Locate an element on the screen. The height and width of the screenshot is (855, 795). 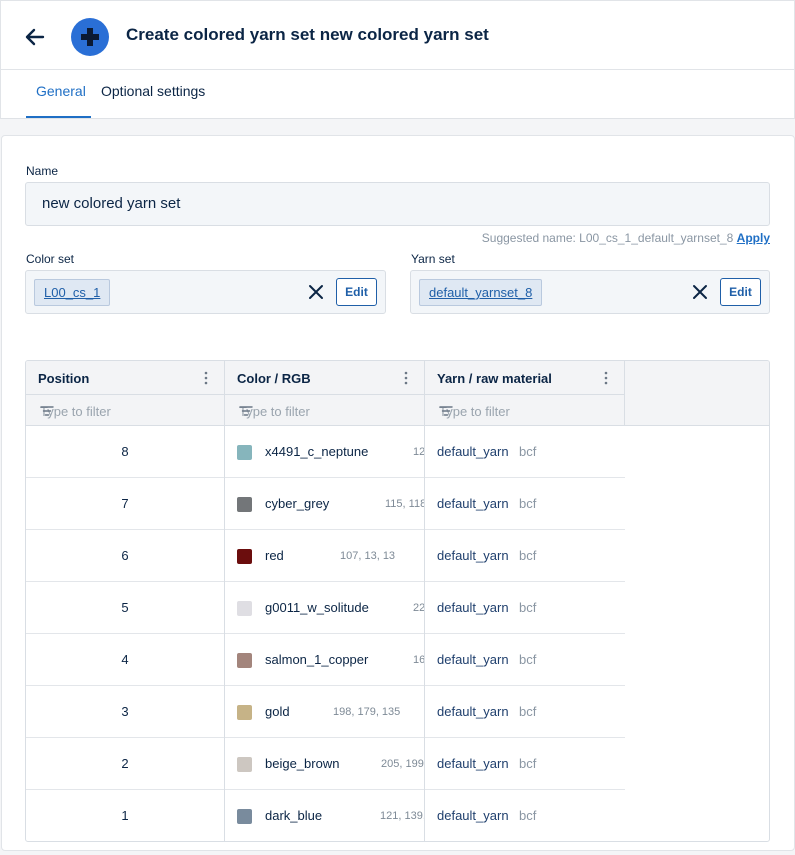
position-cell: 6 is located at coordinates (125, 556).